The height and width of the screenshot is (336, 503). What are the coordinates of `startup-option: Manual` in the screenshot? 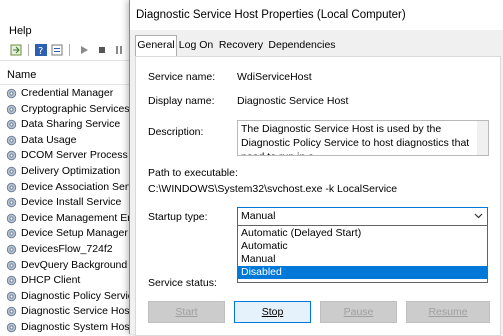 It's located at (362, 259).